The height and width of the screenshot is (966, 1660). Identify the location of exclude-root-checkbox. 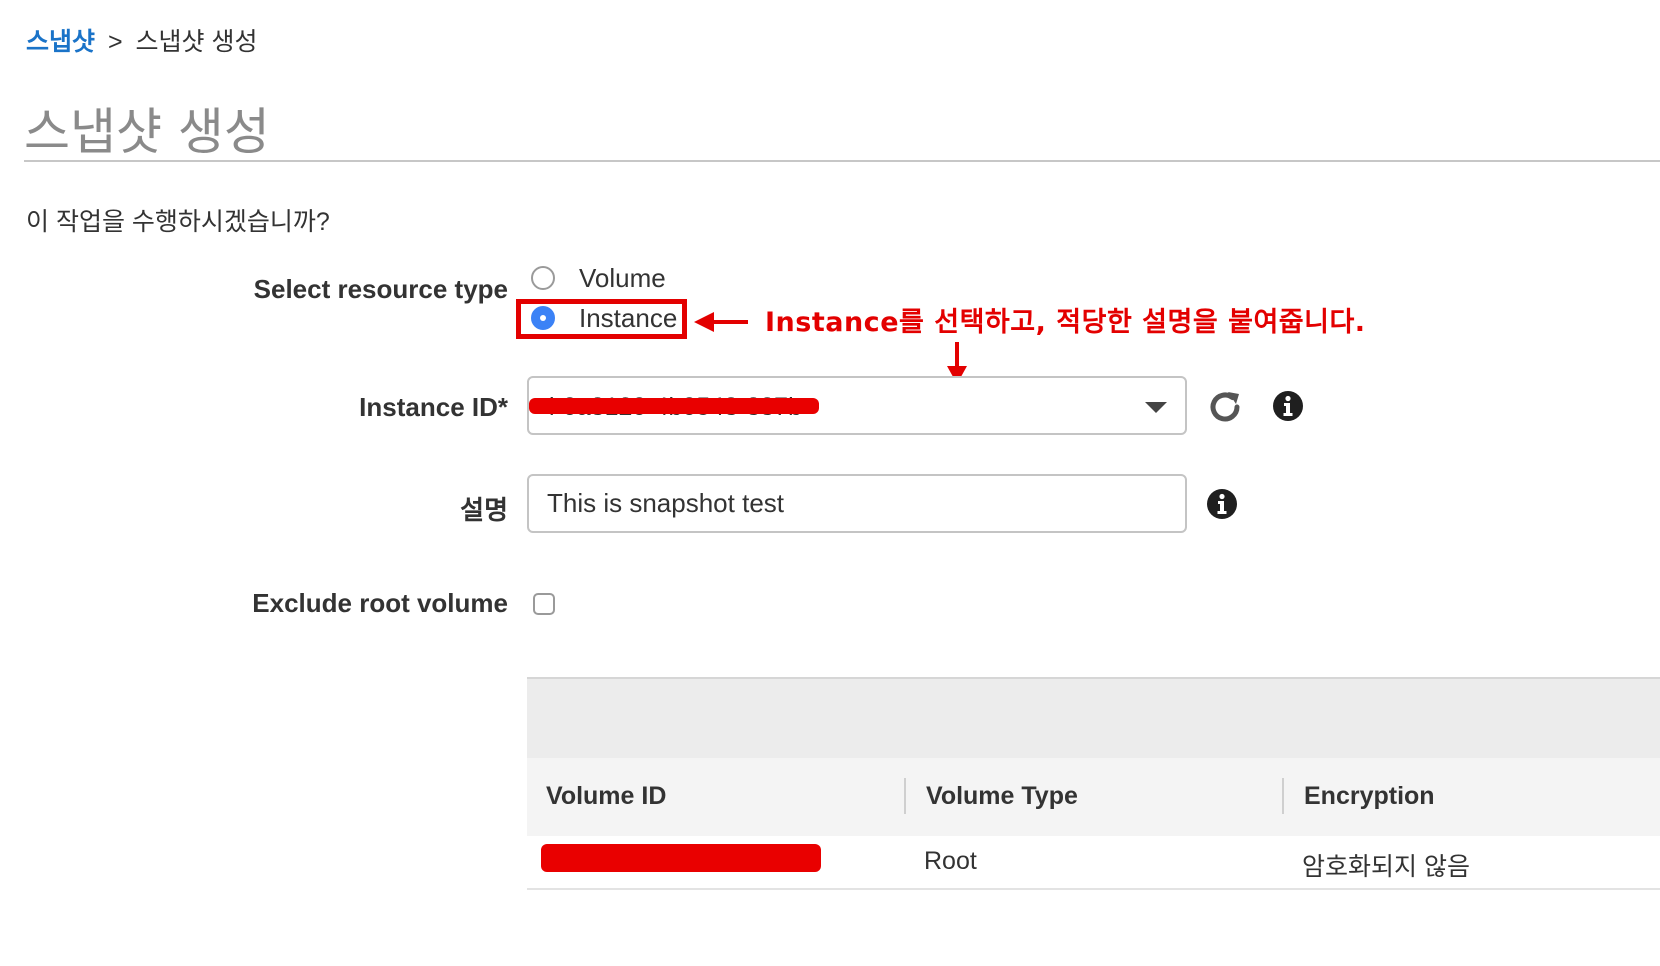
(544, 604).